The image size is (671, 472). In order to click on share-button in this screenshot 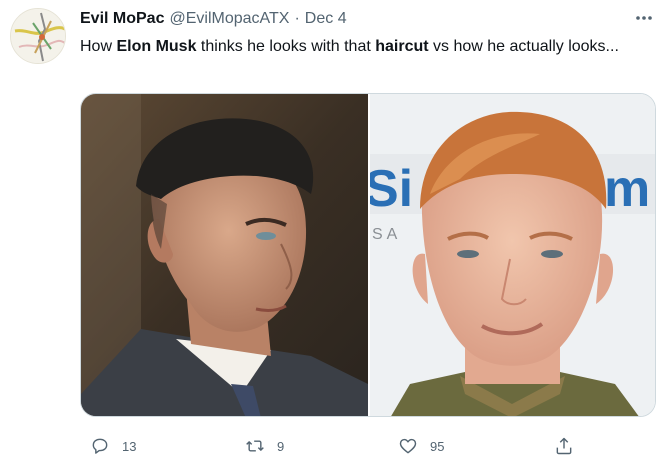, I will do `click(570, 446)`.